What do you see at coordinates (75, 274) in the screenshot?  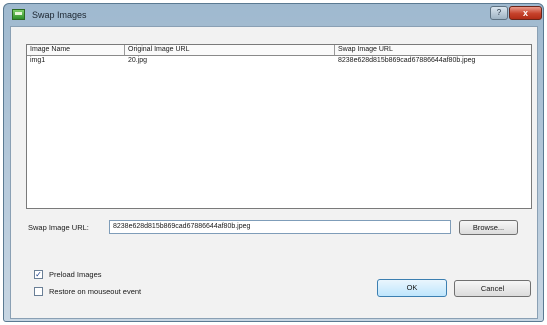 I see `preload-images-label: Preload Images` at bounding box center [75, 274].